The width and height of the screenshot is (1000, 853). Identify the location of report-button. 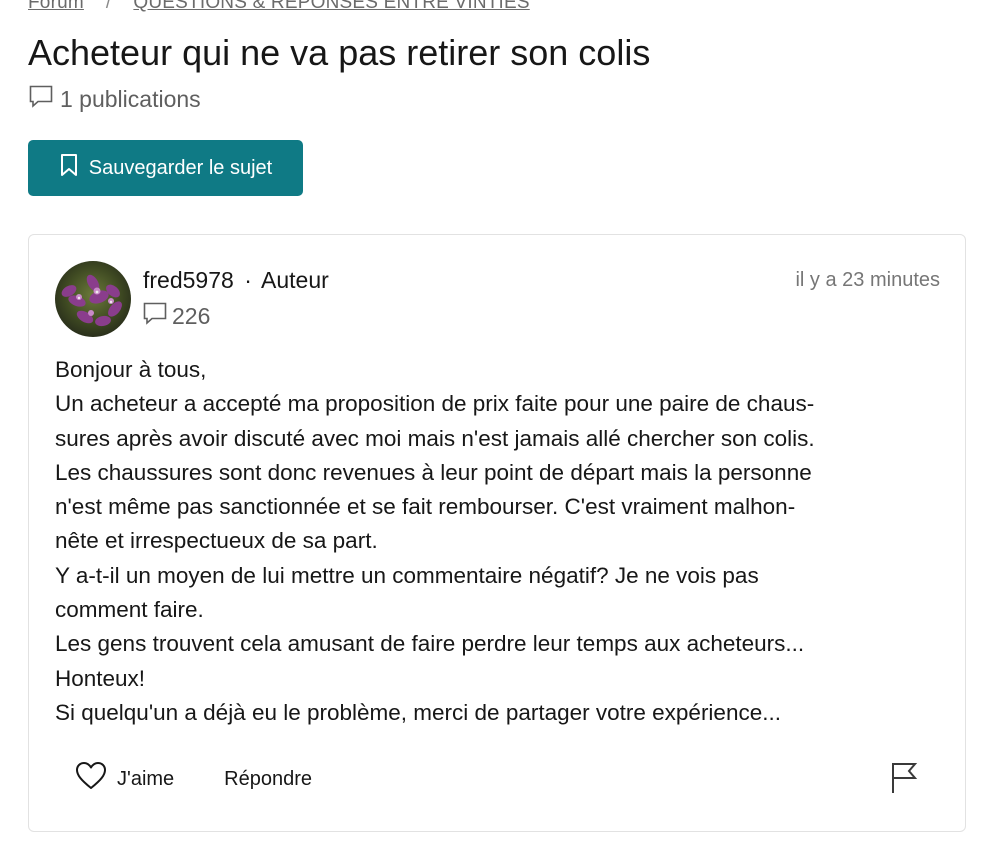
(904, 778).